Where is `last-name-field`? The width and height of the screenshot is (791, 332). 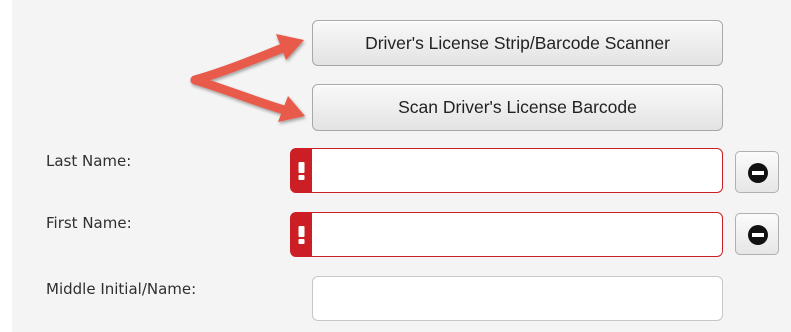 last-name-field is located at coordinates (506, 170).